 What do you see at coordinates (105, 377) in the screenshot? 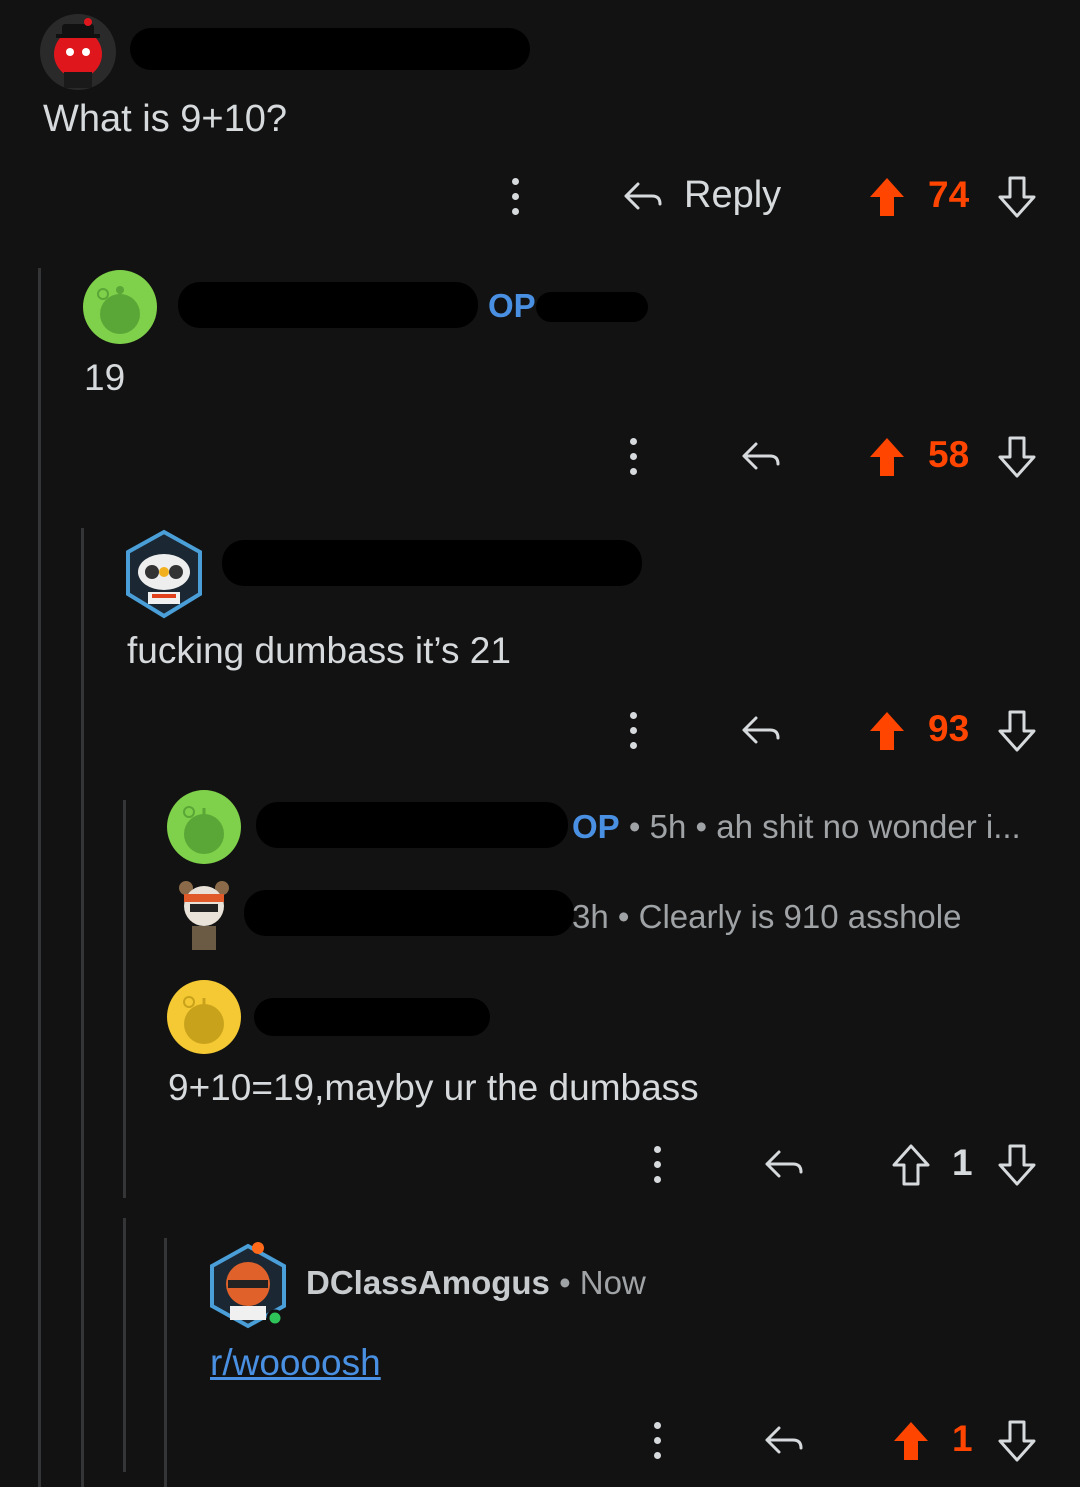
I see `comment-body: 19` at bounding box center [105, 377].